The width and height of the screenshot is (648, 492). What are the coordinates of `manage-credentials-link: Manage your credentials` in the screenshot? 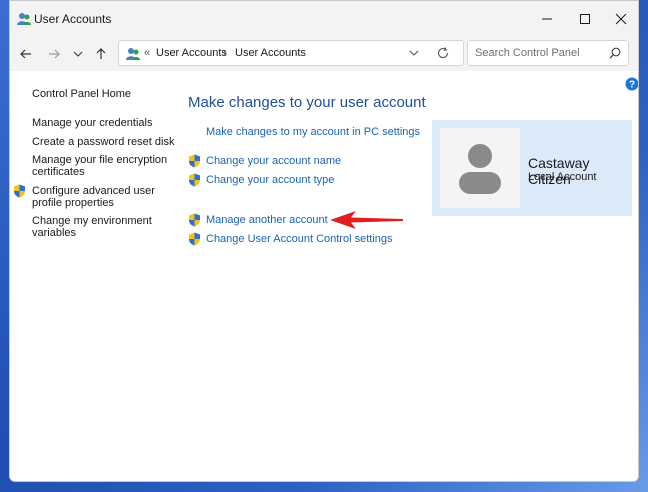 It's located at (92, 123).